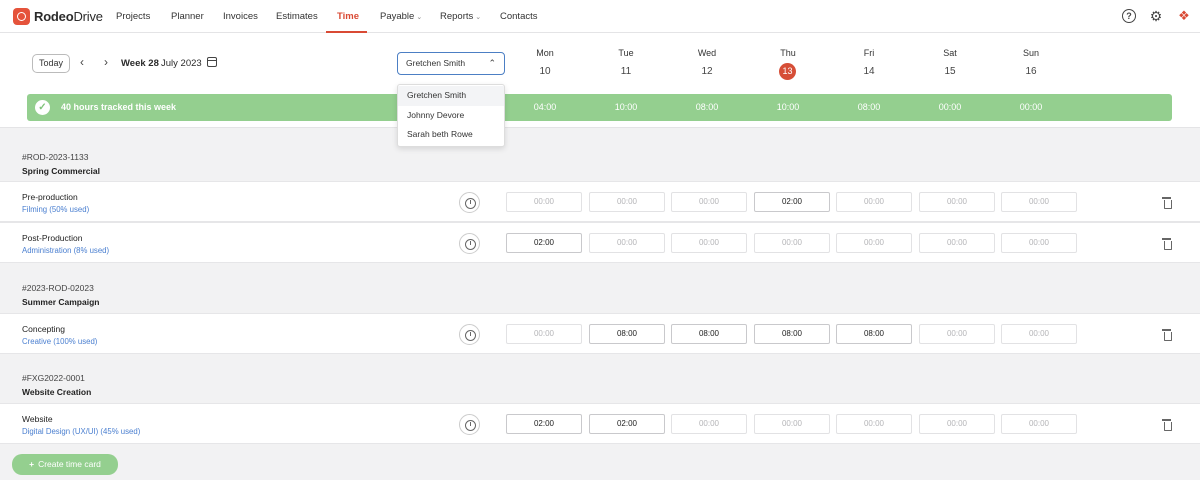 This screenshot has height=480, width=1200. I want to click on logo-icon, so click(21, 16).